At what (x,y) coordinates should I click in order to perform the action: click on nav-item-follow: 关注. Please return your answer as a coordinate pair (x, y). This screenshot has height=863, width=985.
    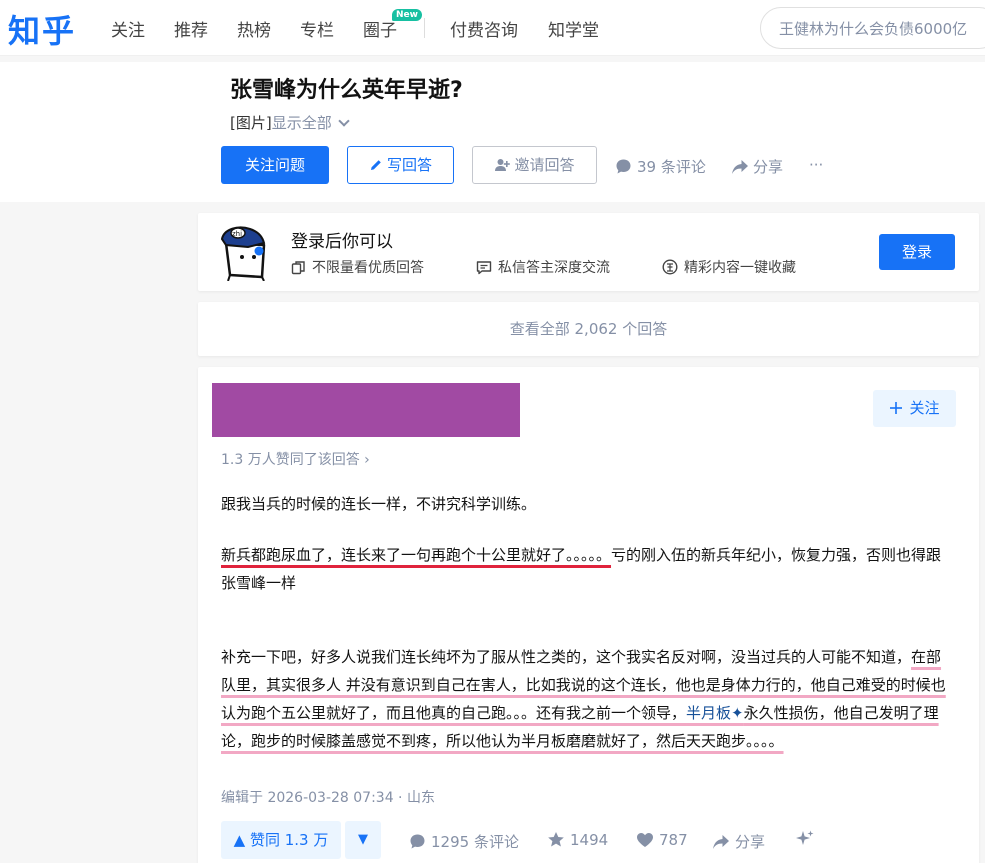
    Looking at the image, I should click on (128, 28).